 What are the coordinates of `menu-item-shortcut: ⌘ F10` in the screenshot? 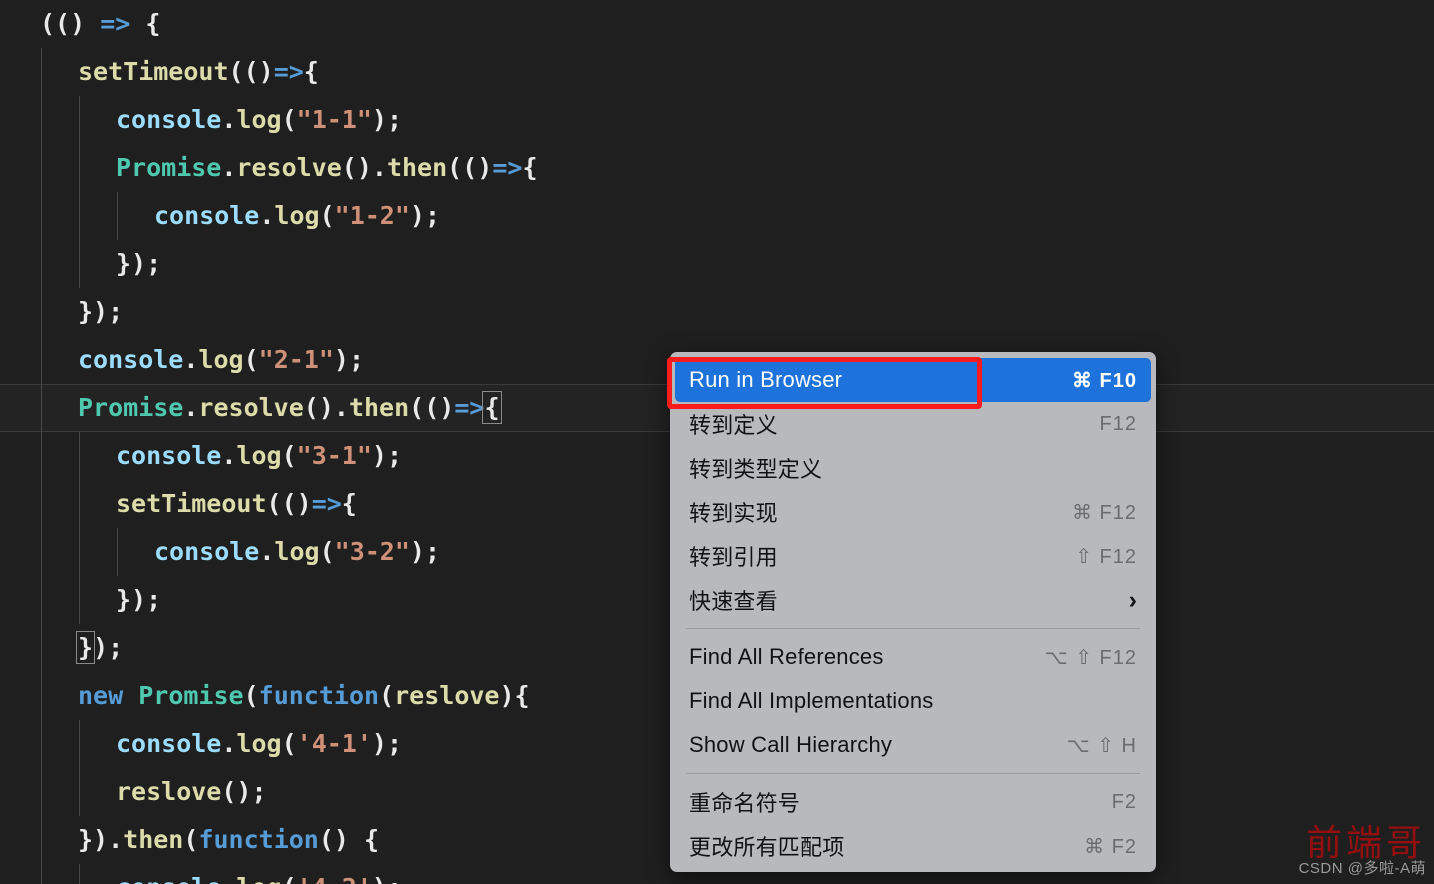 It's located at (1104, 380).